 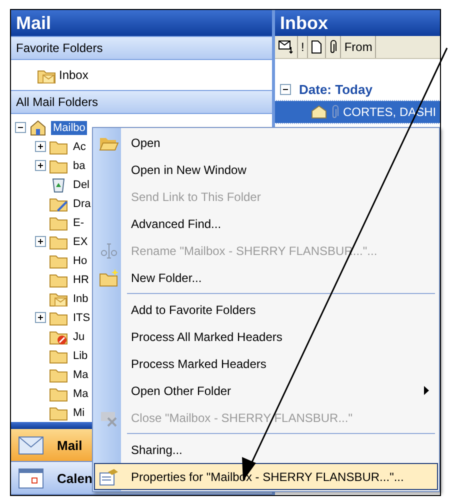 What do you see at coordinates (81, 185) in the screenshot?
I see `folder-item: Del` at bounding box center [81, 185].